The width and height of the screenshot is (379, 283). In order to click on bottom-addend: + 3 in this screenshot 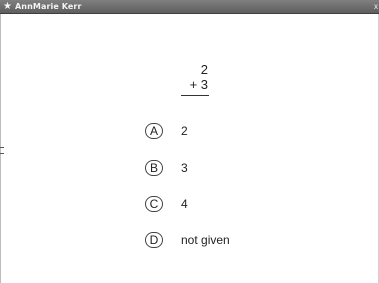, I will do `click(198, 84)`.